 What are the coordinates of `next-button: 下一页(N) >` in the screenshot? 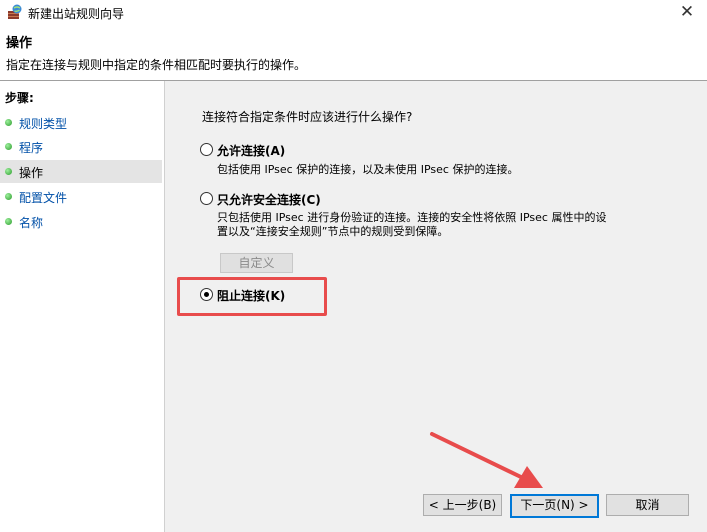 It's located at (554, 506).